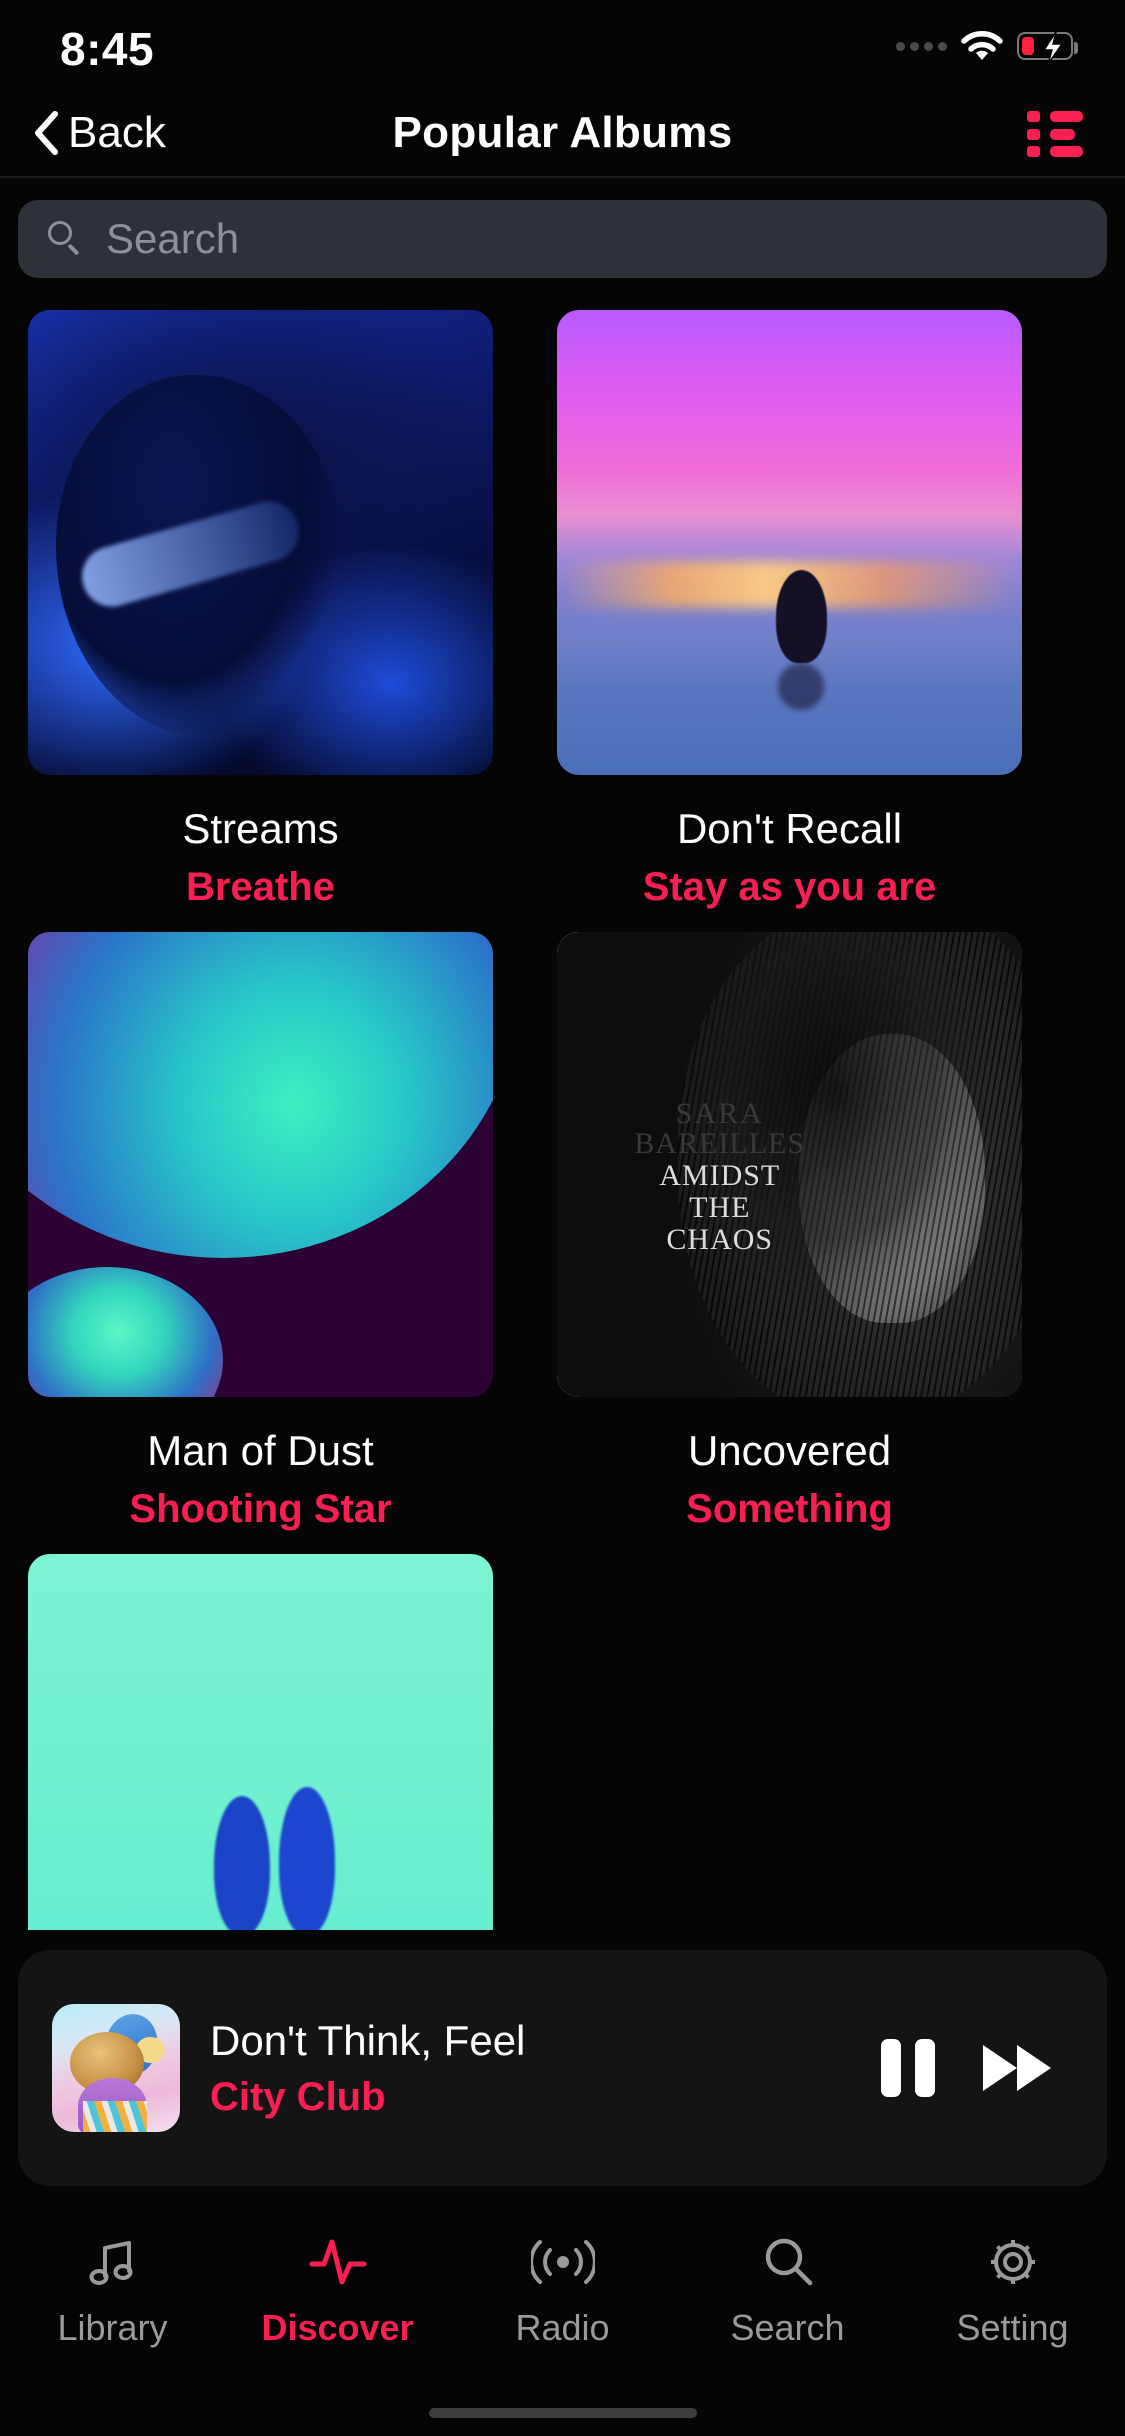 The width and height of the screenshot is (1125, 2436). What do you see at coordinates (720, 1208) in the screenshot?
I see `art-caption-title-line2: THE` at bounding box center [720, 1208].